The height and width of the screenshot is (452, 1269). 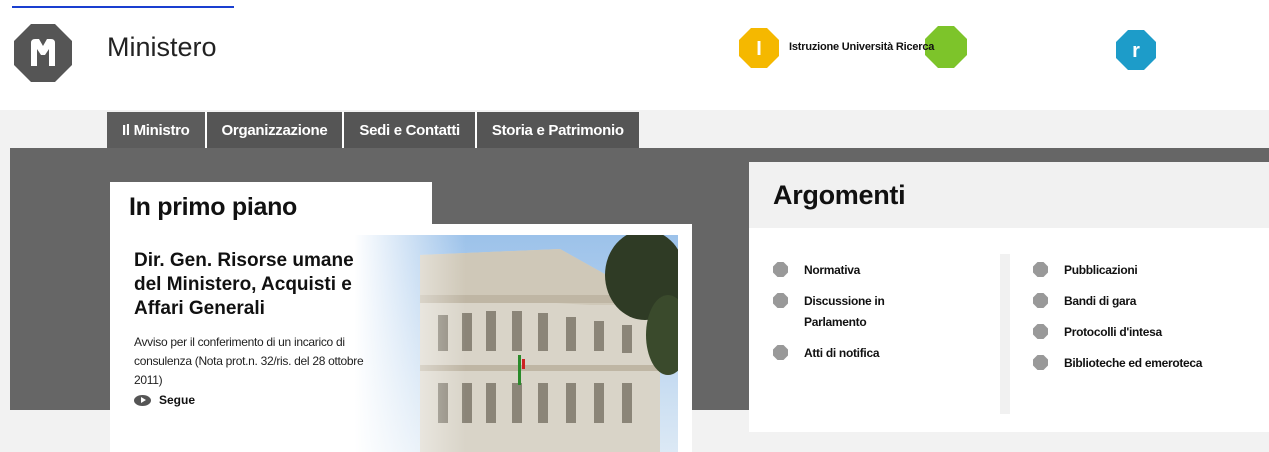 I want to click on nav-sedi-e-contatti: Sedi e Contatti, so click(x=410, y=130).